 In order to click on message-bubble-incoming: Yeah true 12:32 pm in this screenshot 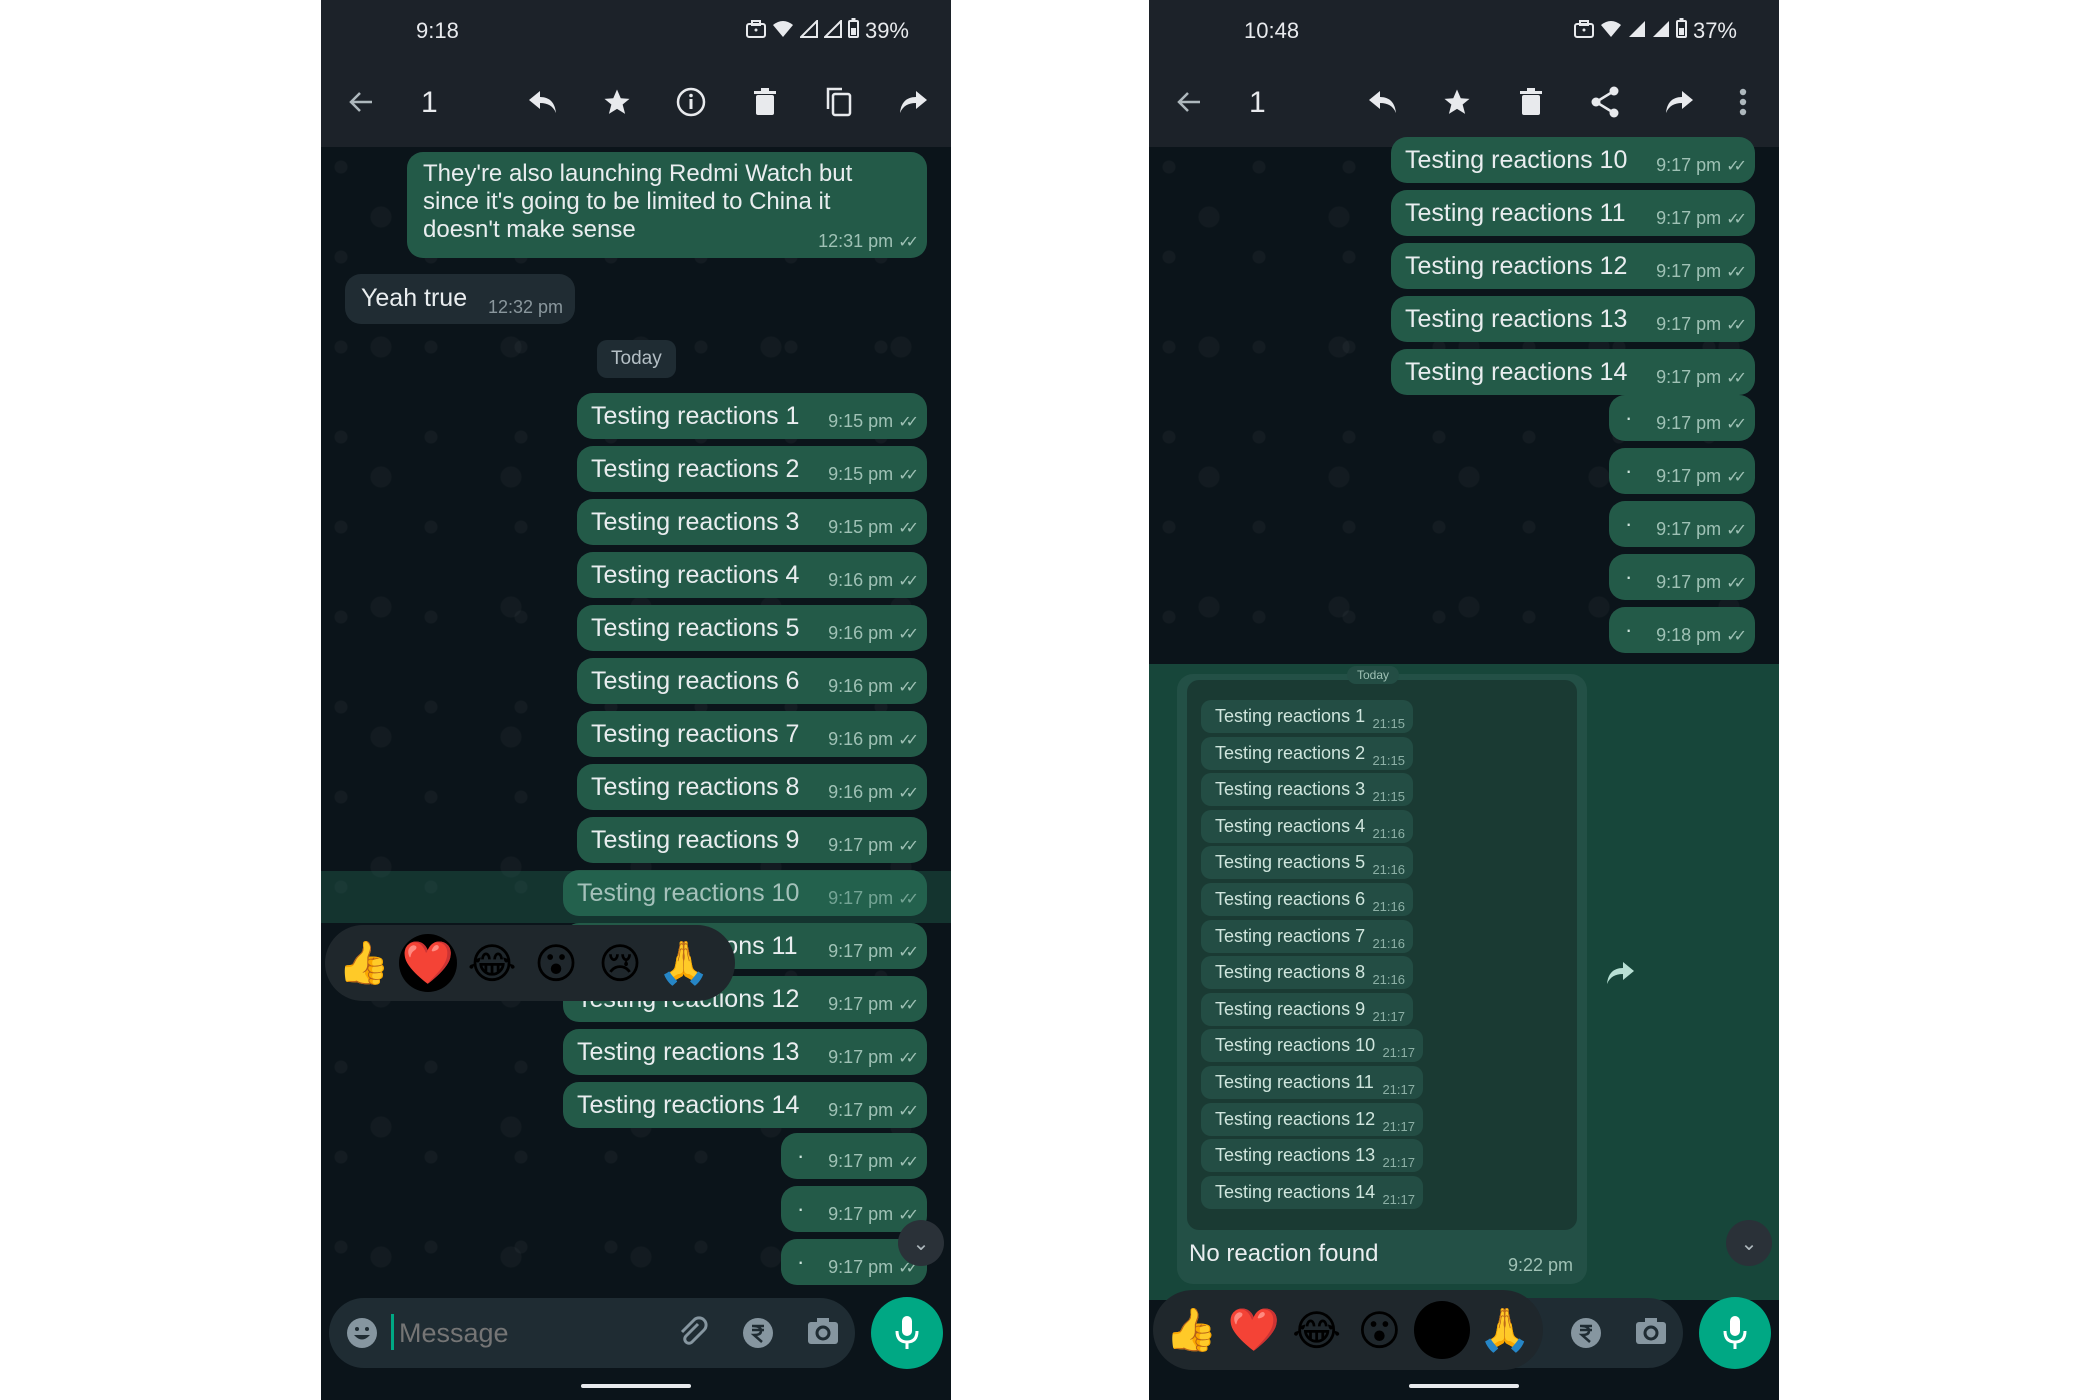, I will do `click(460, 299)`.